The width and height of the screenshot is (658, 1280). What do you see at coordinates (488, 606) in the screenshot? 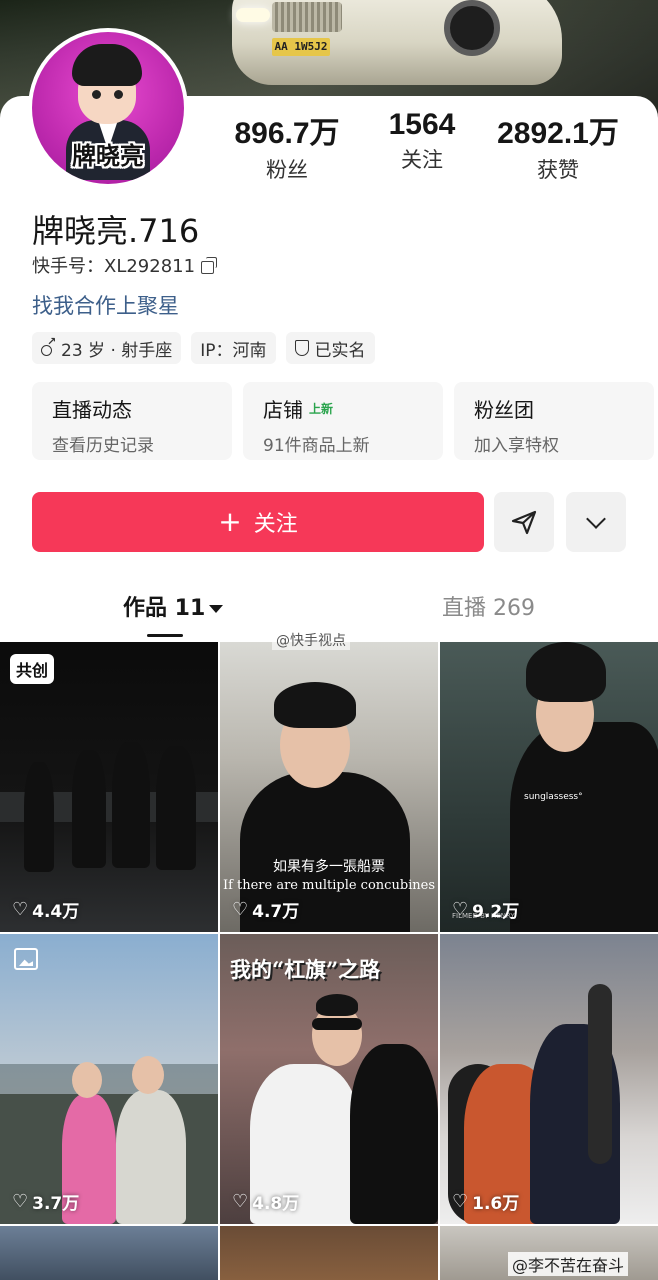
I see `tab-live: 直播 269` at bounding box center [488, 606].